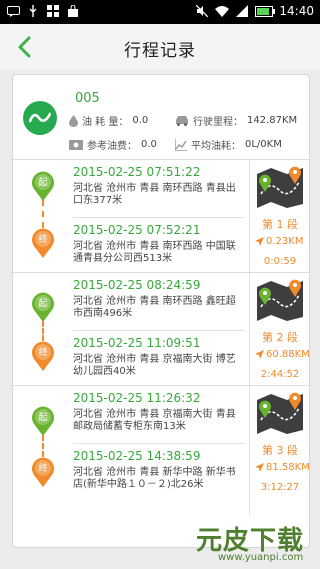 The height and width of the screenshot is (569, 320). I want to click on end-time: 2015-02-25 14:38:59, so click(137, 456).